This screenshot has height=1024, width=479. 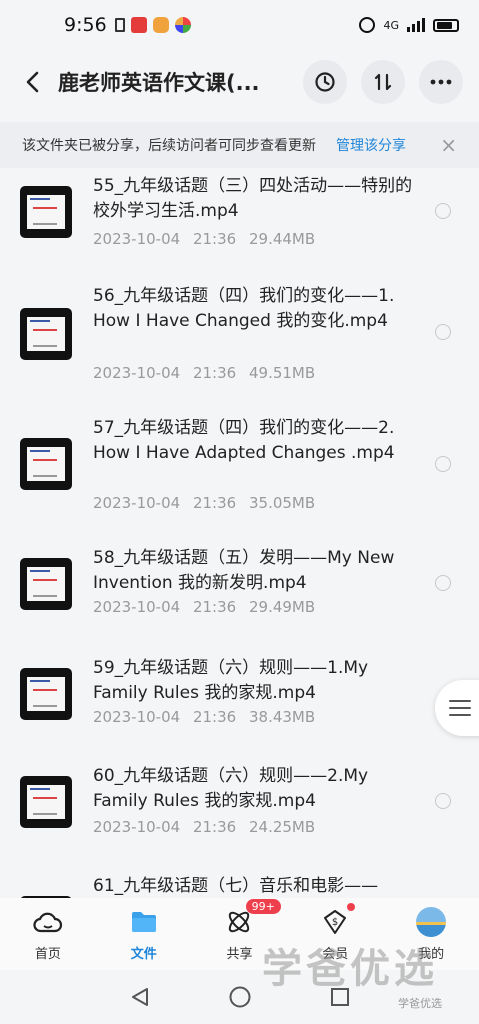 I want to click on file-meta: 2023-10-04 21:36 29.49MB, so click(x=204, y=607).